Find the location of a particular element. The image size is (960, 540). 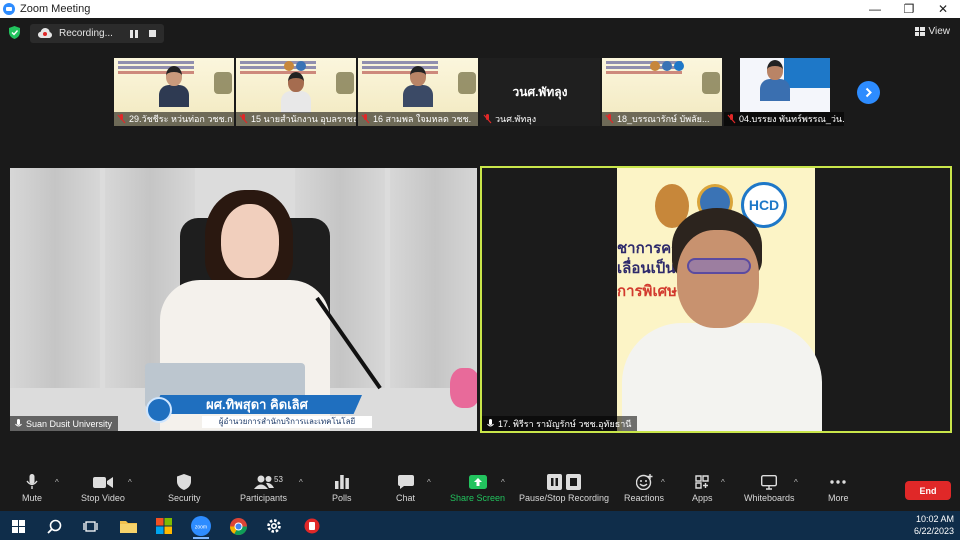

speaker-name: ผศ.ทิพสุดา คิดเลิศ is located at coordinates (257, 404).